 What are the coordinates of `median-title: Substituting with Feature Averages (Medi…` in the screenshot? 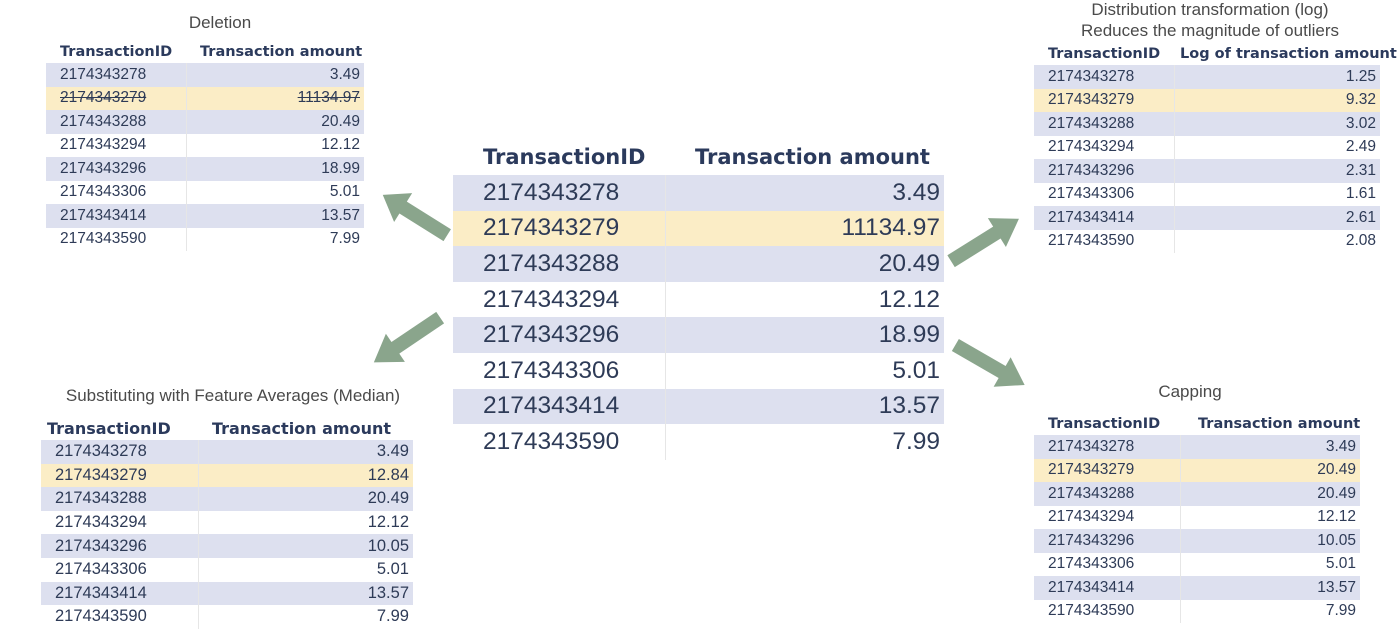 It's located at (233, 395).